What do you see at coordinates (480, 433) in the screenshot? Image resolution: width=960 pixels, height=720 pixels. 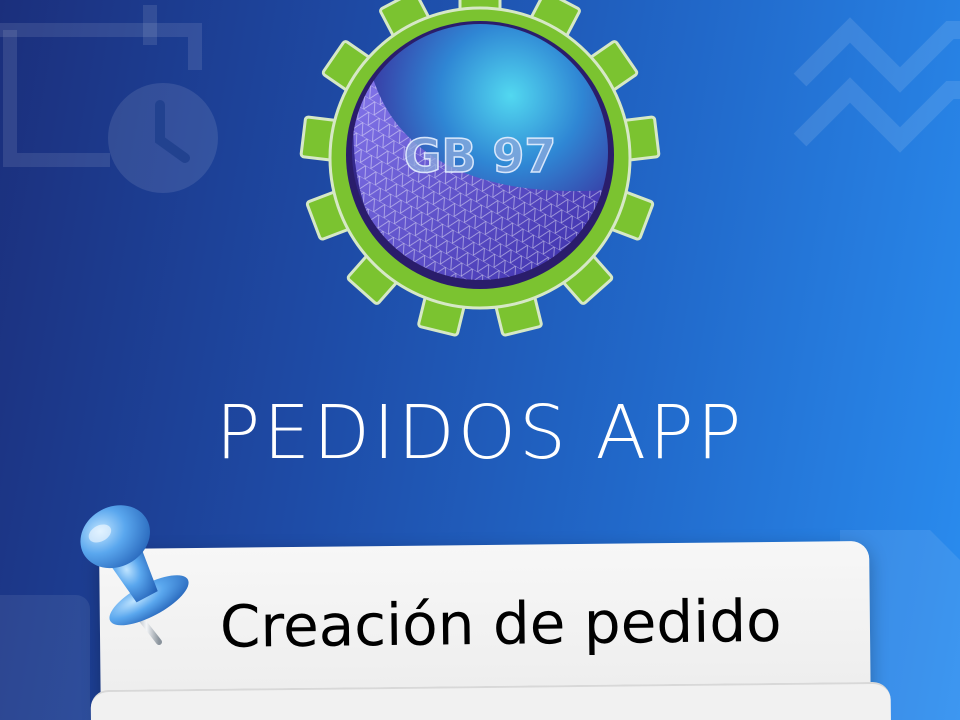 I see `app-title: PEDIDOS APP` at bounding box center [480, 433].